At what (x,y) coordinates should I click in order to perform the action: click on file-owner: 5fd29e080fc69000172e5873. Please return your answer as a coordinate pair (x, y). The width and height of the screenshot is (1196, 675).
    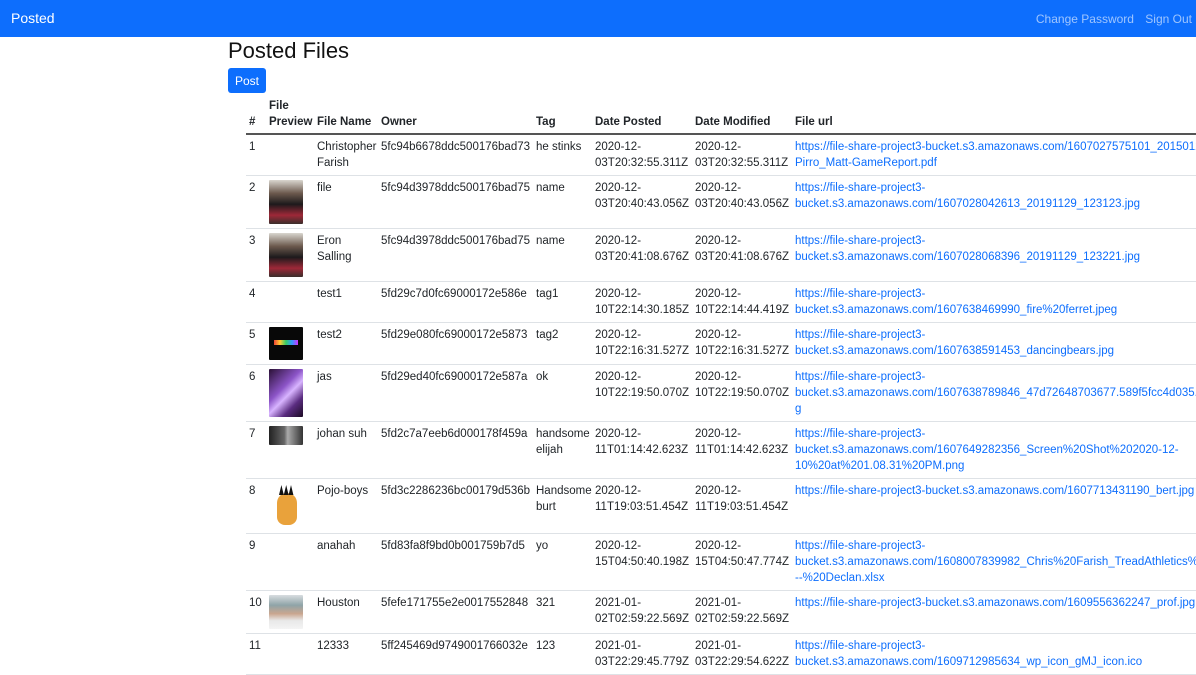
    Looking at the image, I should click on (455, 343).